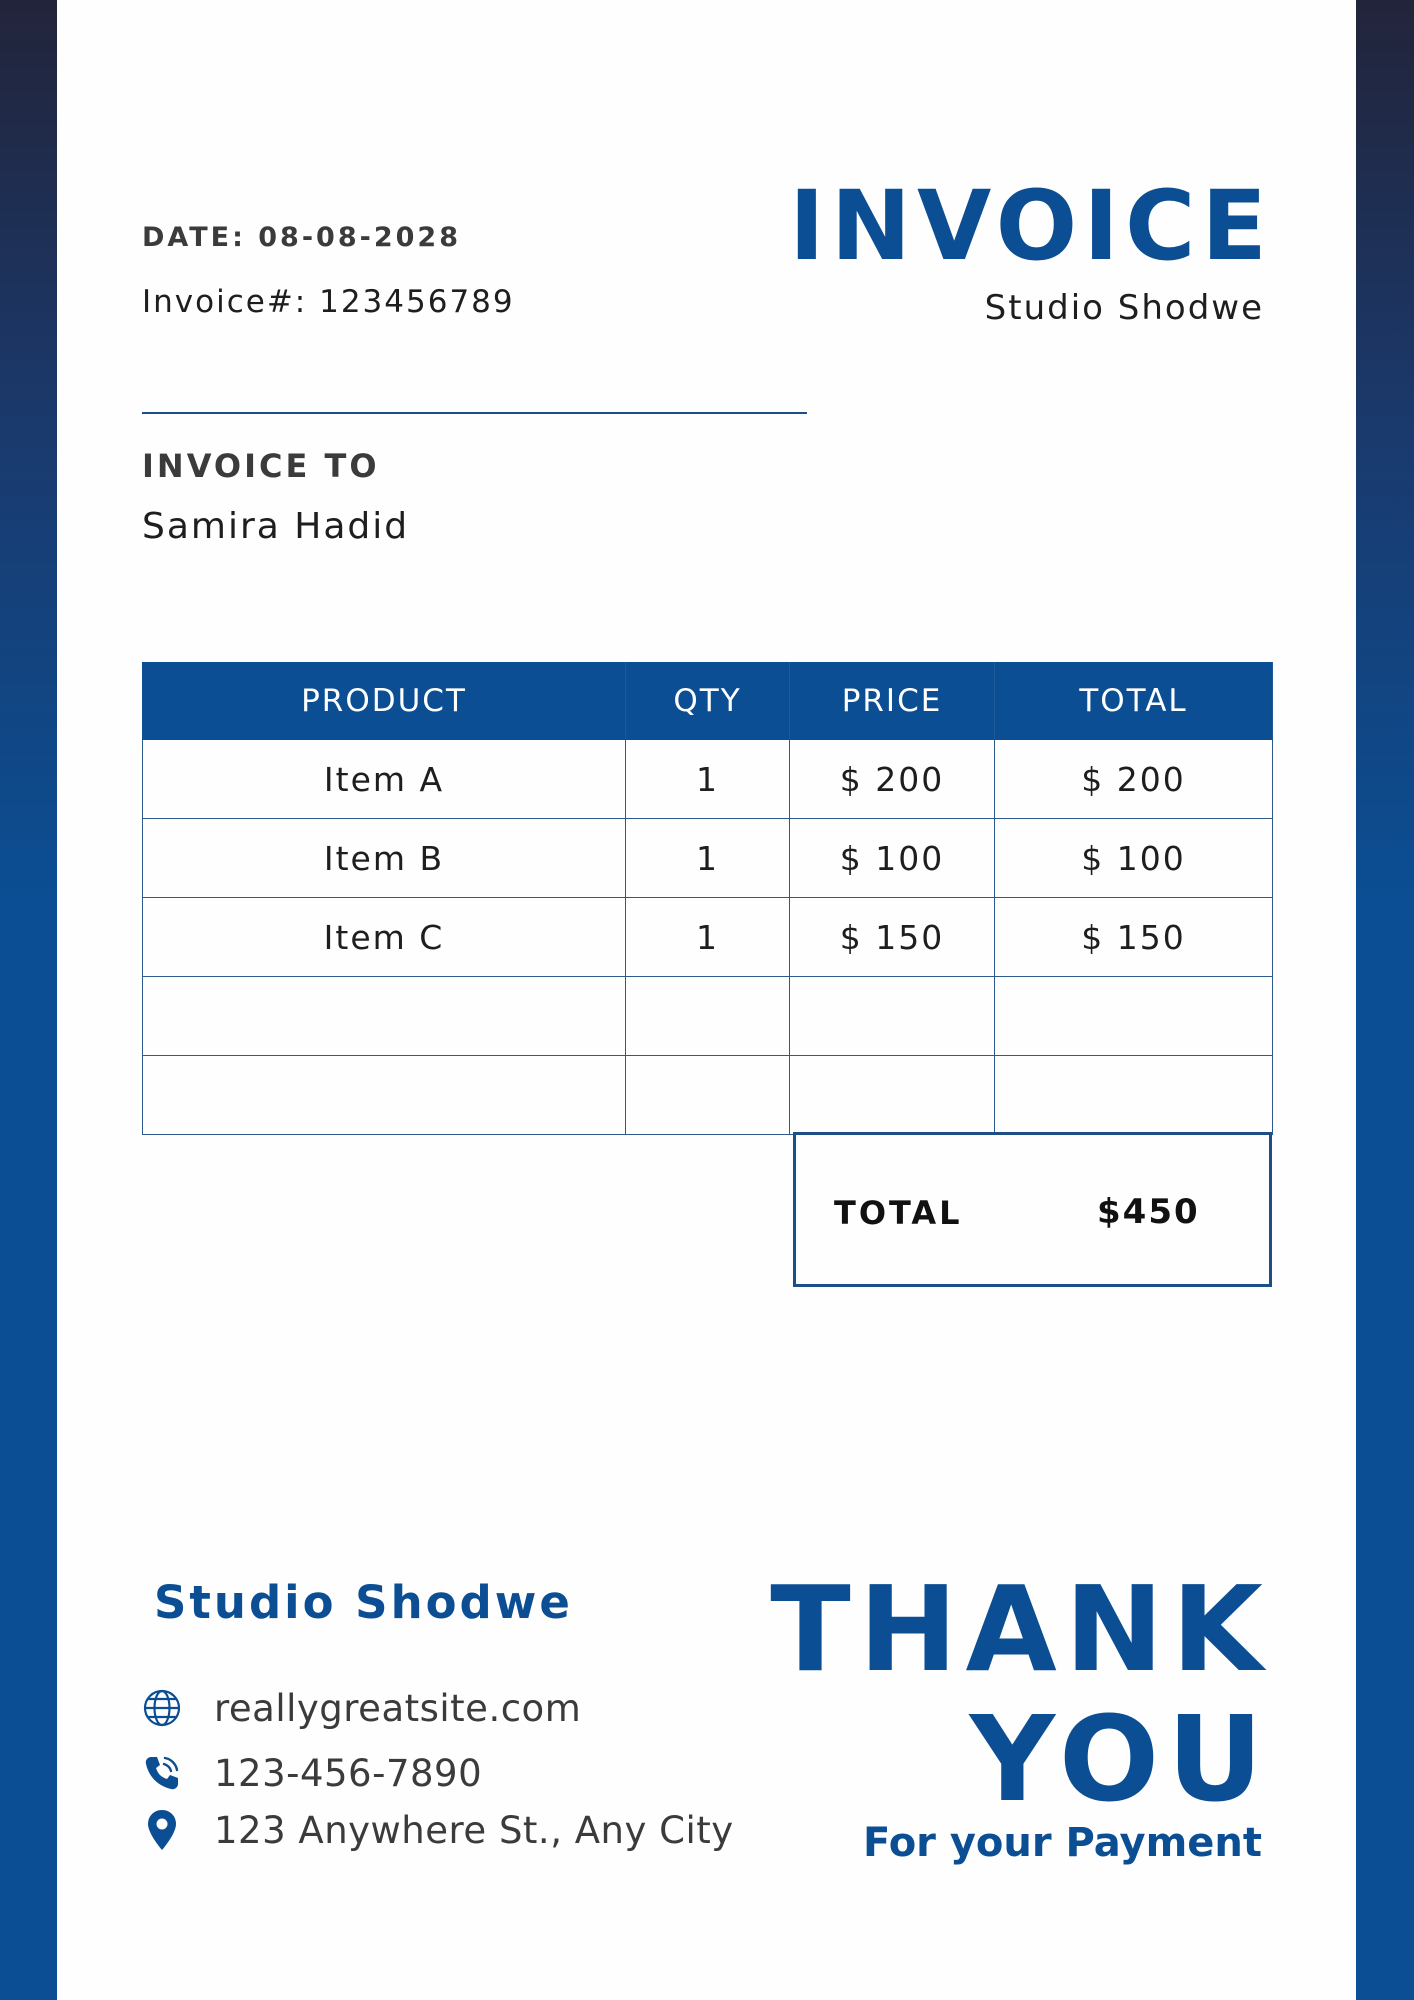 This screenshot has height=2000, width=1414. Describe the element at coordinates (1062, 1843) in the screenshot. I see `for-payment-text: For your Payment` at that location.